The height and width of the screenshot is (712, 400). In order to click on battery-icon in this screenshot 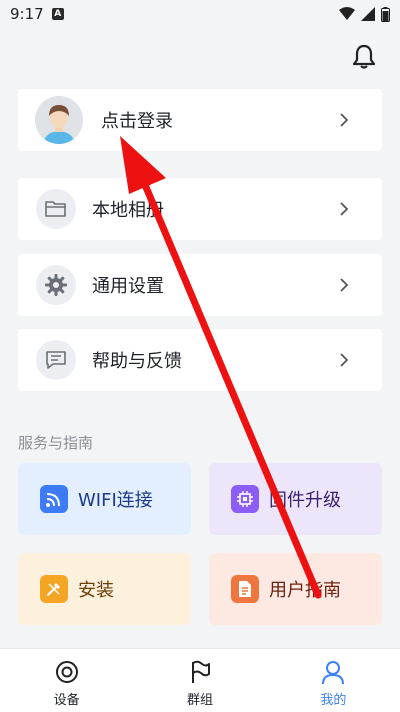, I will do `click(385, 14)`.